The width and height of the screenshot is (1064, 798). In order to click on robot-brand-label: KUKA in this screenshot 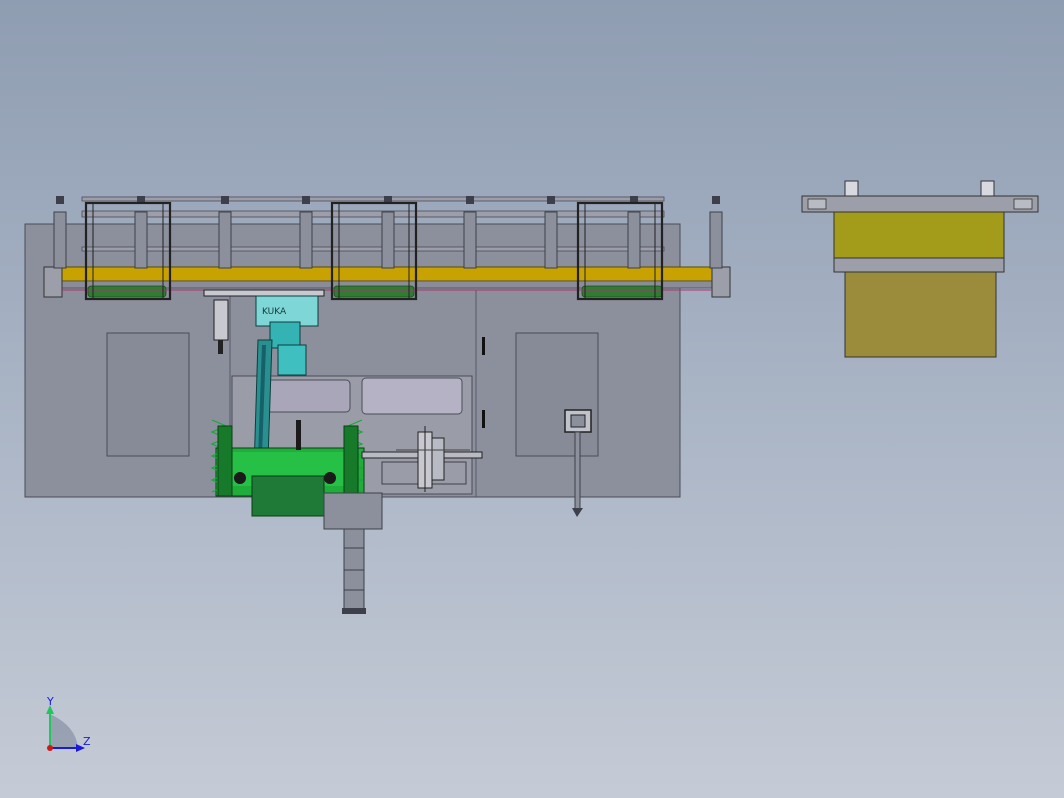, I will do `click(274, 312)`.